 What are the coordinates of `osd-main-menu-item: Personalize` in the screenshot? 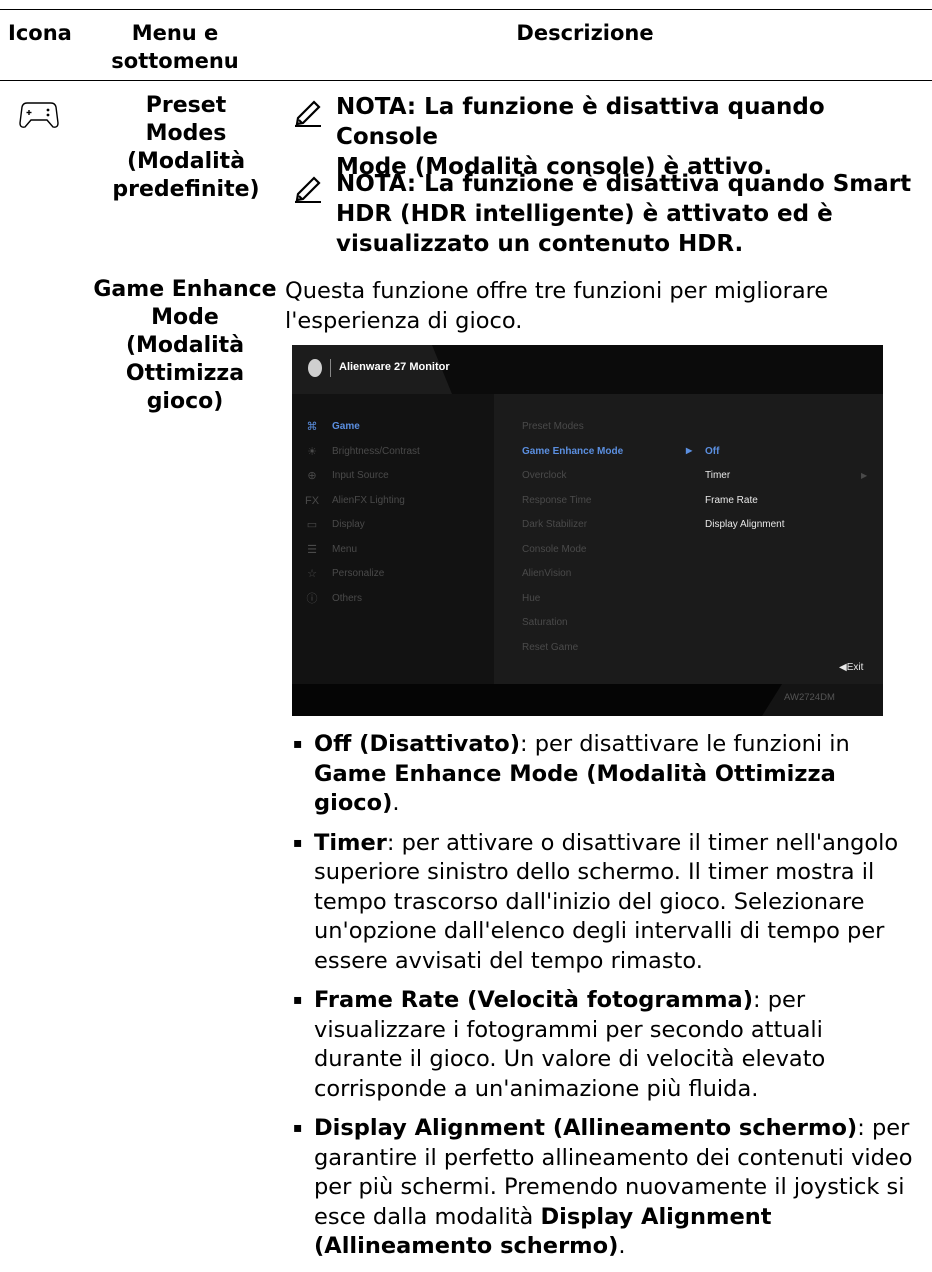 It's located at (358, 573).